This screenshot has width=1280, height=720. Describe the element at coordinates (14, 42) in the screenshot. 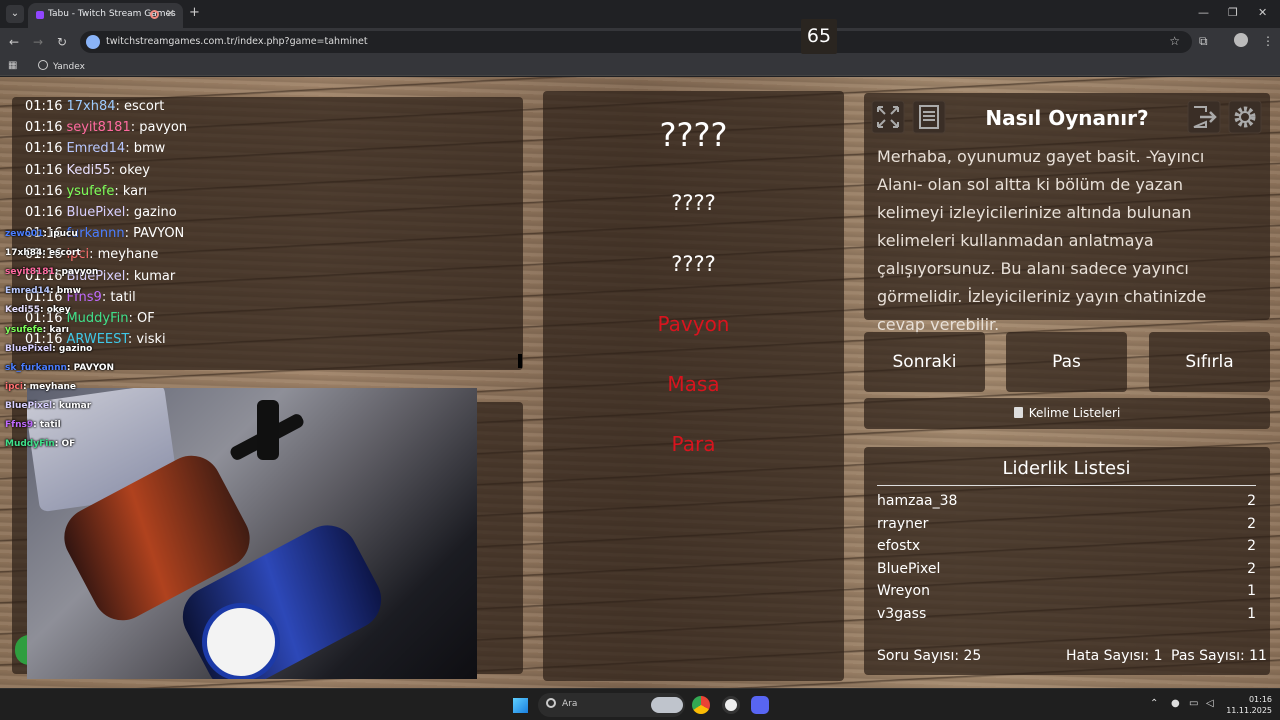

I see `back-arrow-icon: ←` at that location.